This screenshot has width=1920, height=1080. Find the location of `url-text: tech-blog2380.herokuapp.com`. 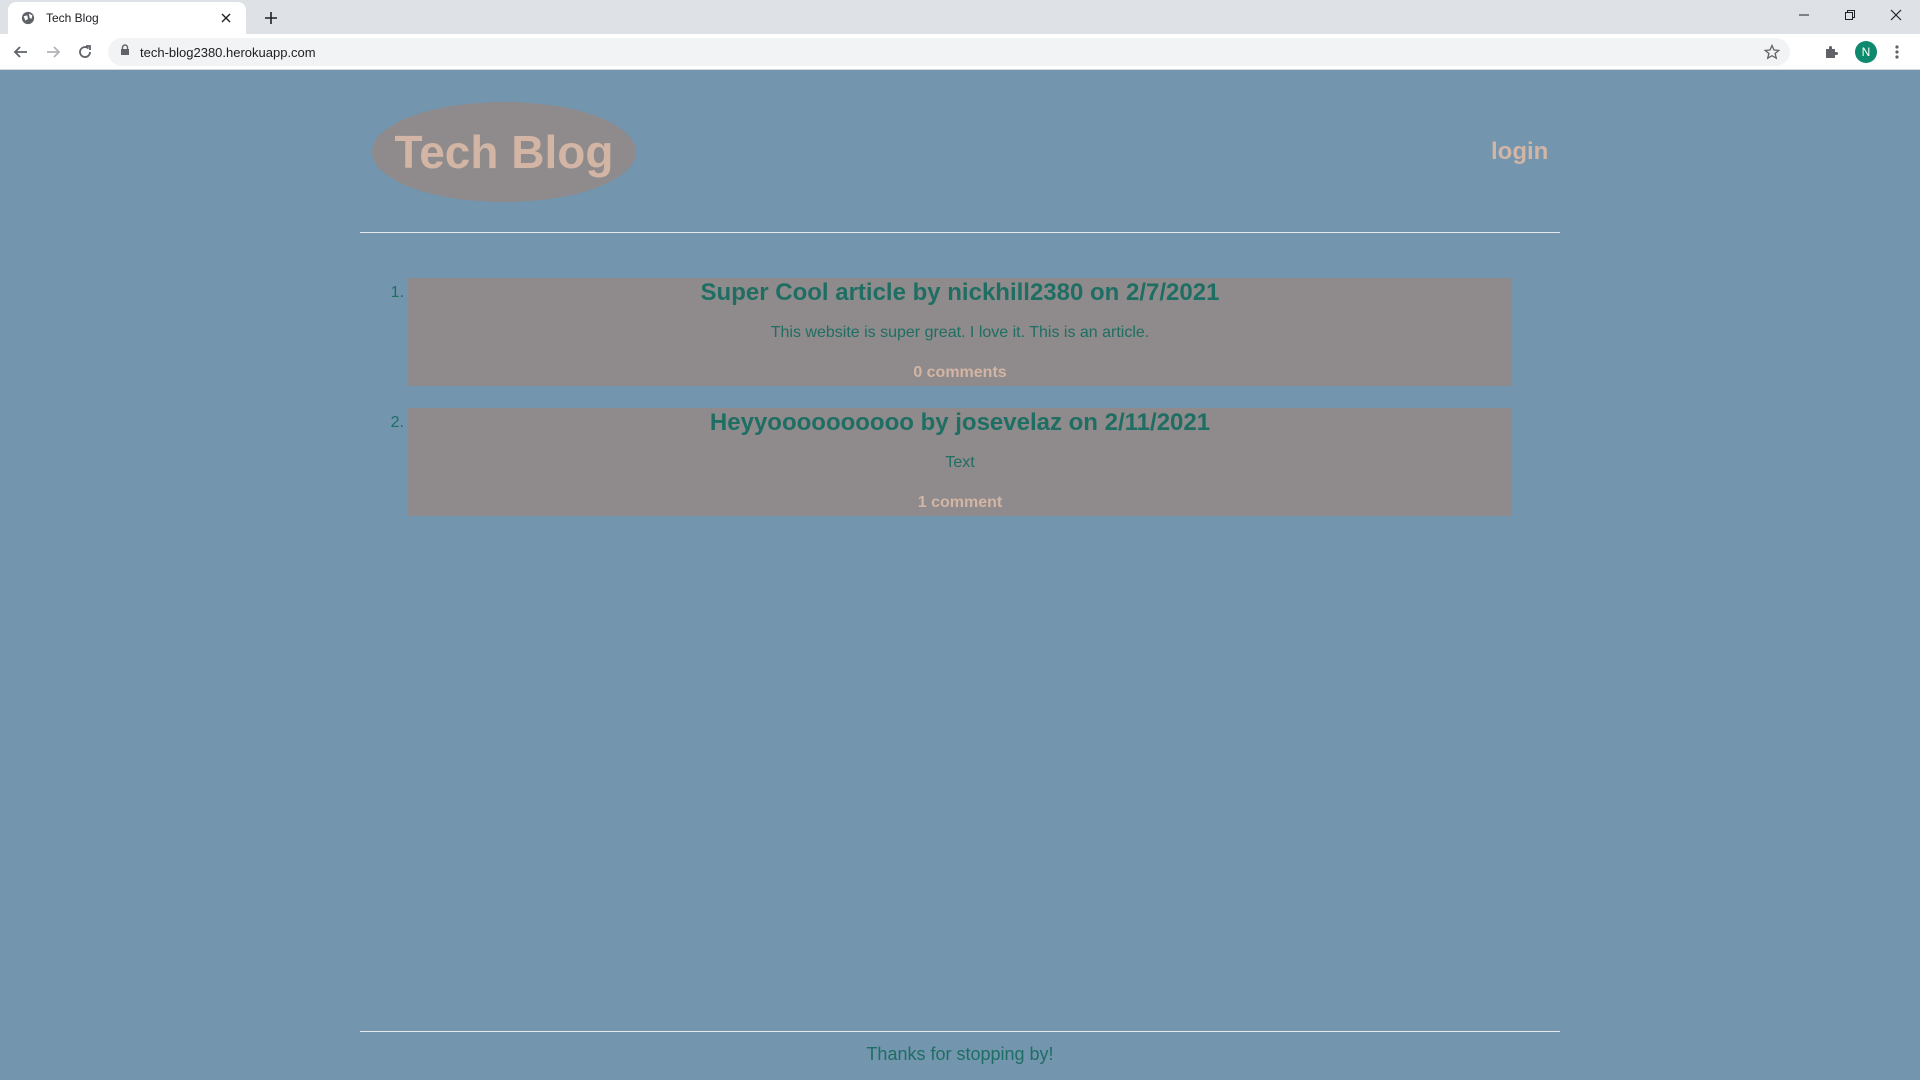

url-text: tech-blog2380.herokuapp.com is located at coordinates (228, 52).